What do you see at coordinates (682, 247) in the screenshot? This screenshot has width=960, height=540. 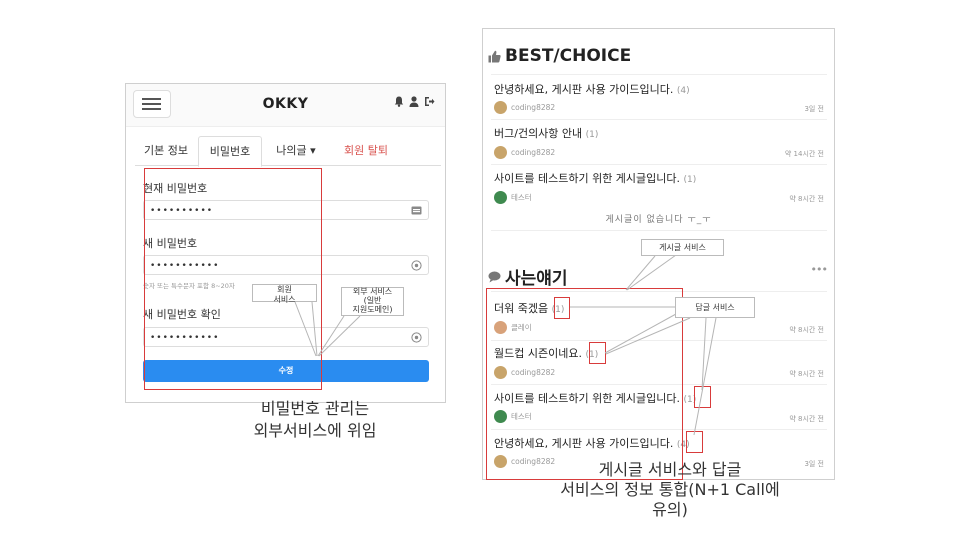 I see `post-service-callout: 게시글 서비스` at bounding box center [682, 247].